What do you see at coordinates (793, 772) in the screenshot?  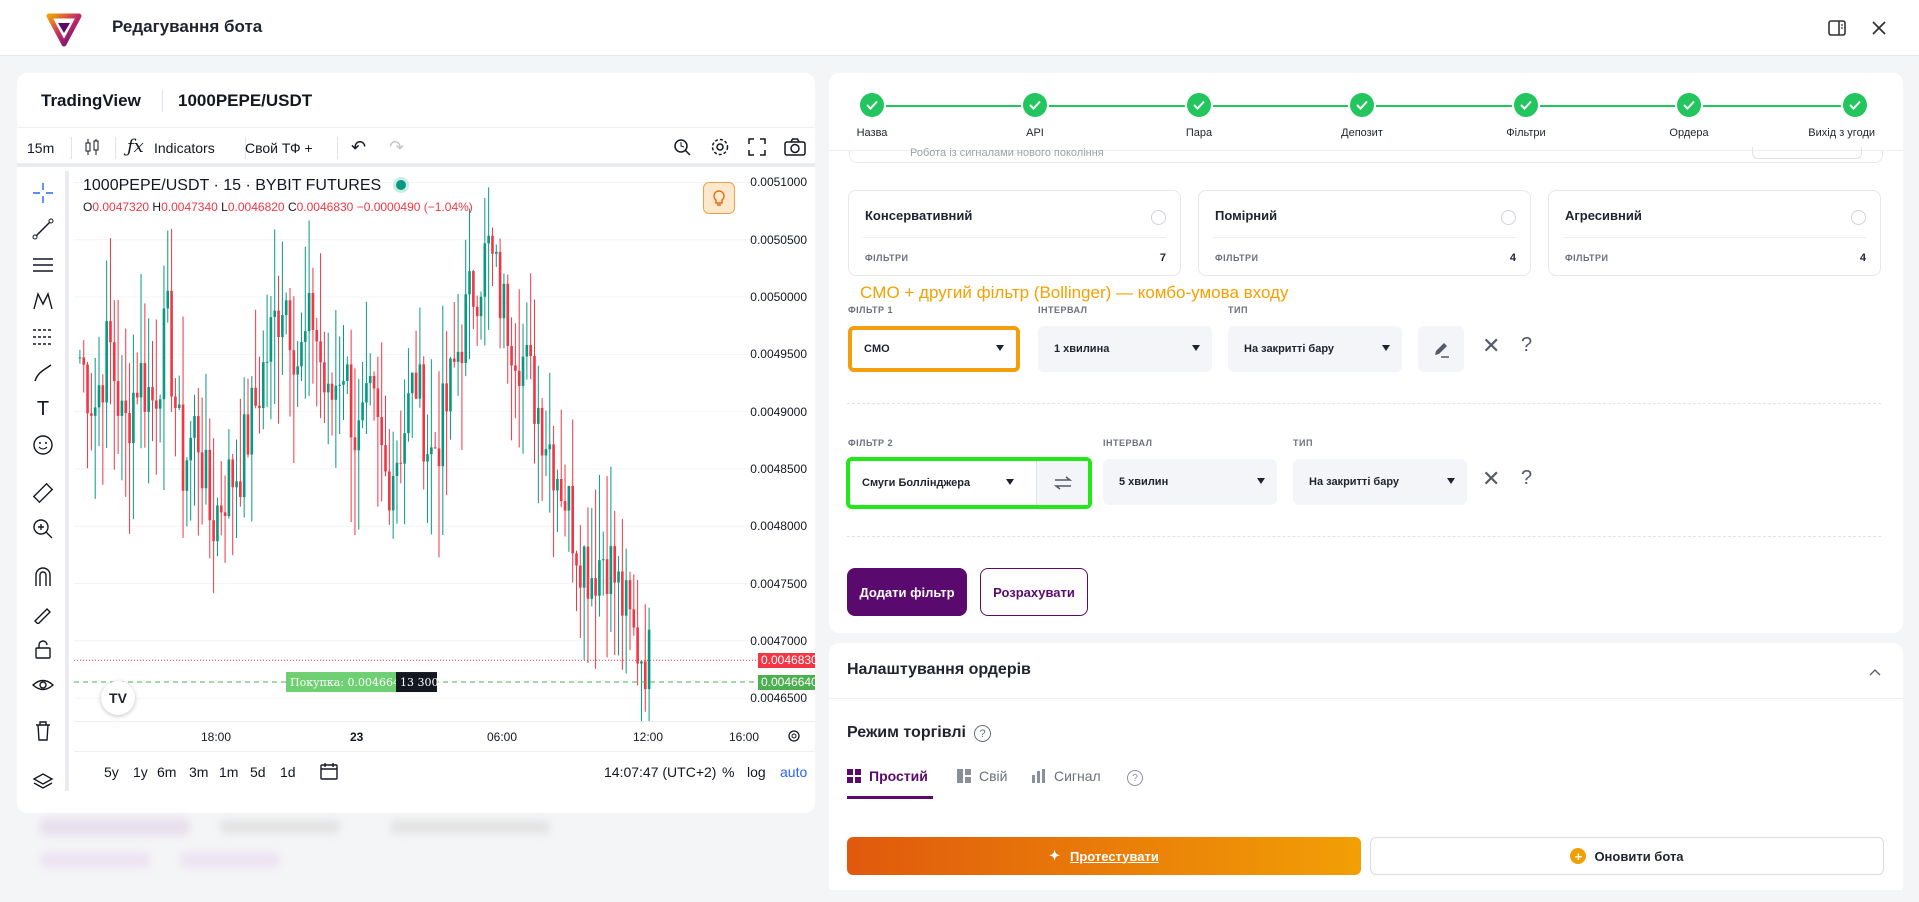 I see `auto-toggle: auto` at bounding box center [793, 772].